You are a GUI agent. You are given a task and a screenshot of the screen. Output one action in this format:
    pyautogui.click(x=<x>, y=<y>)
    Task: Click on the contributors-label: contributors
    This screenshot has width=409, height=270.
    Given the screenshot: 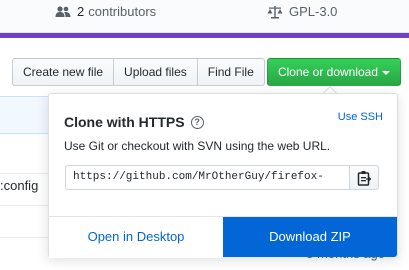 What is the action you would take?
    pyautogui.click(x=122, y=11)
    